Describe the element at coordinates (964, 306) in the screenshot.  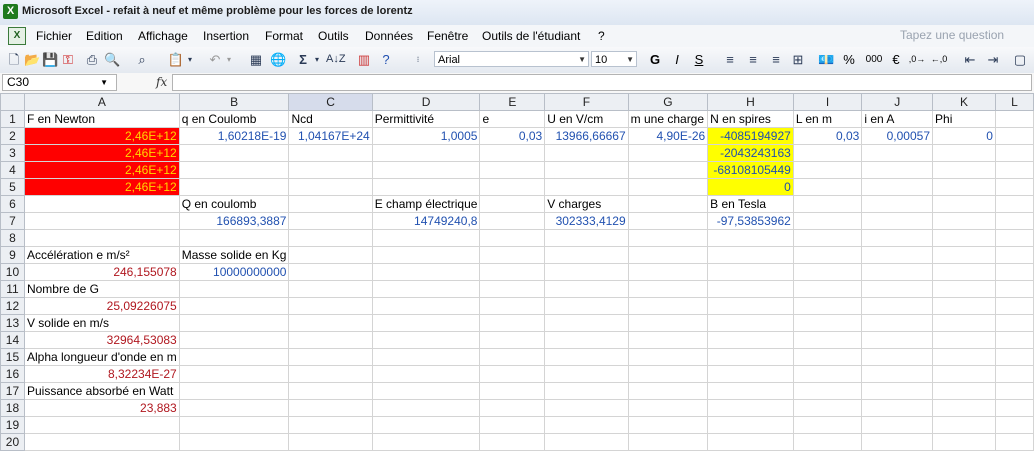
I see `cell-k12` at that location.